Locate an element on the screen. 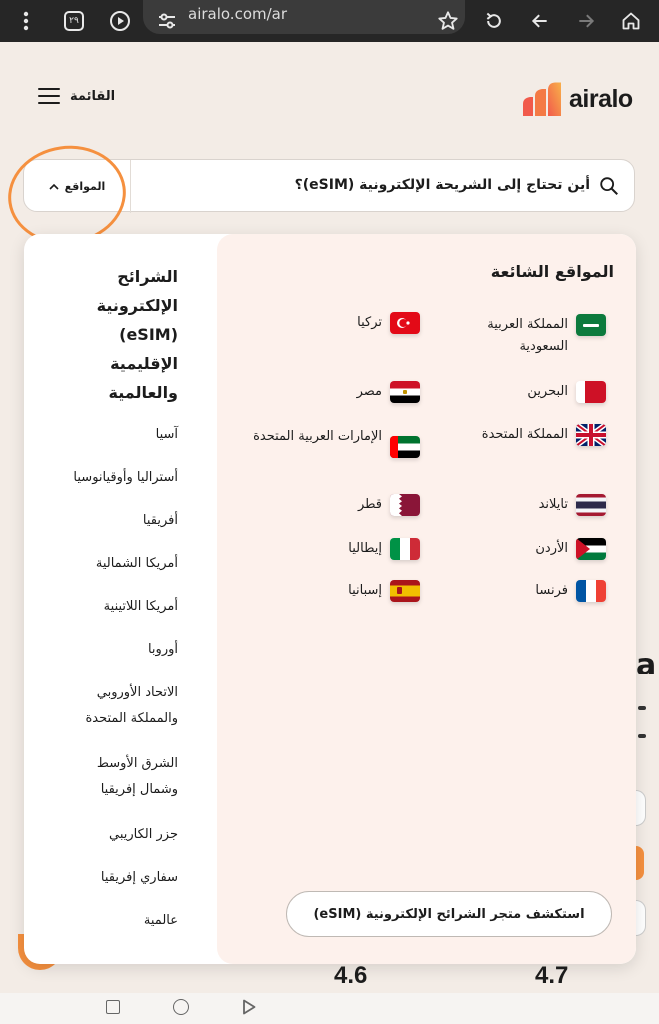 This screenshot has width=659, height=1024. tab-count: ٢٩ is located at coordinates (74, 21).